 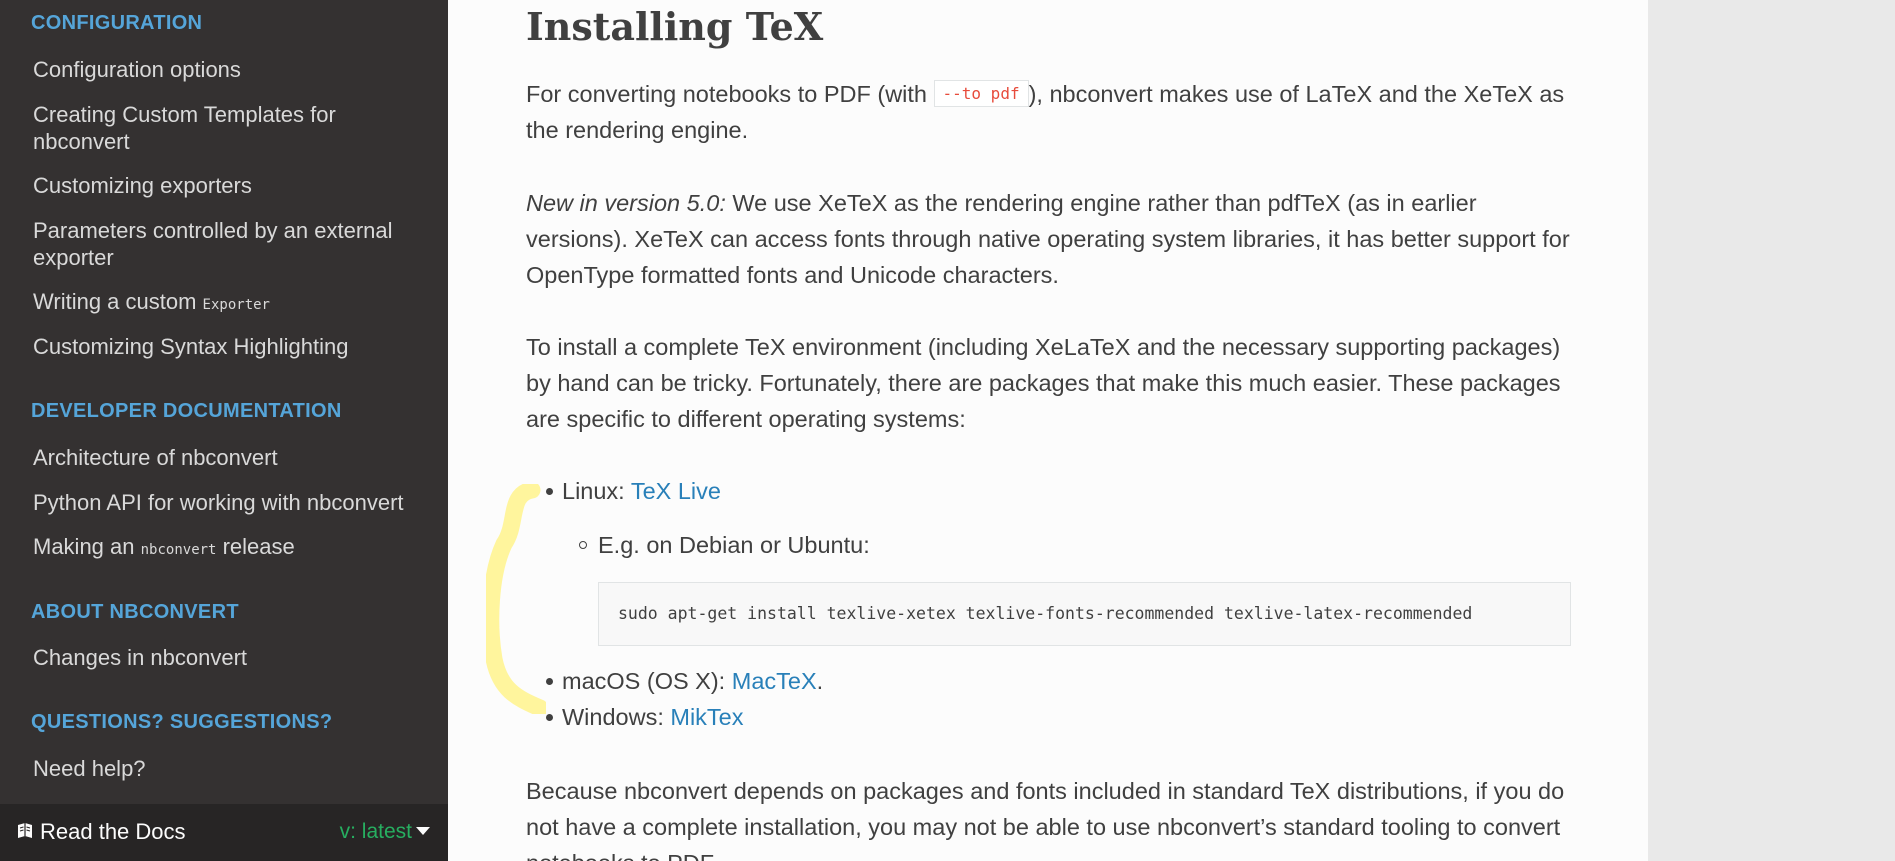 What do you see at coordinates (423, 831) in the screenshot?
I see `caret-down-icon` at bounding box center [423, 831].